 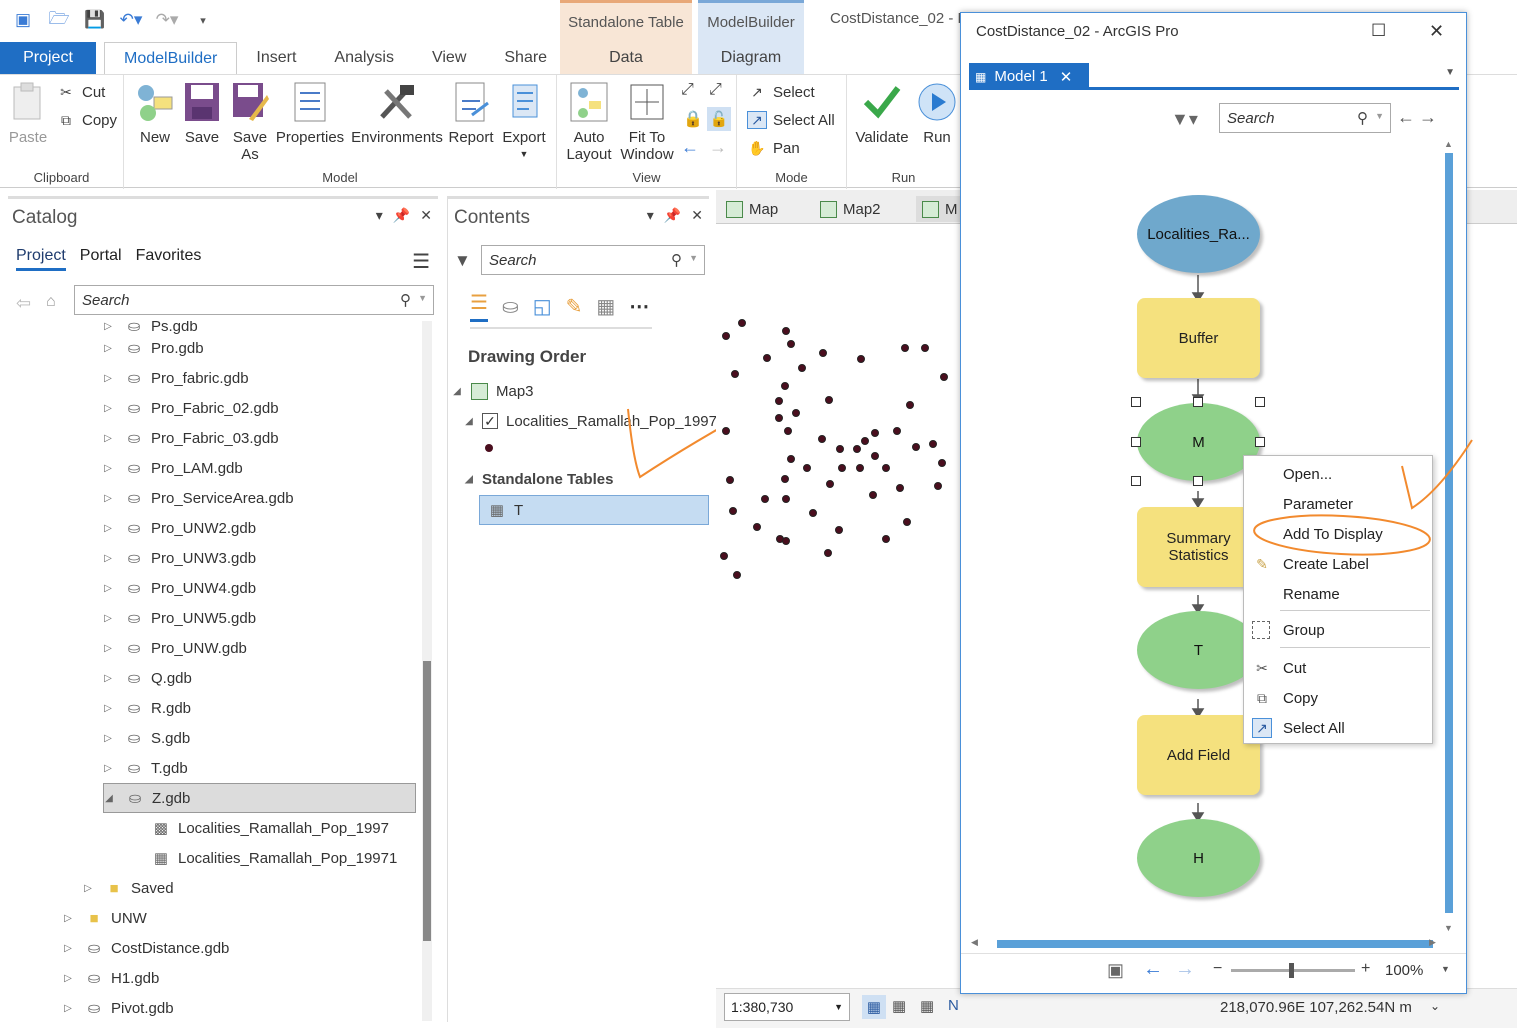 I want to click on tab-project: Project, so click(x=48, y=58).